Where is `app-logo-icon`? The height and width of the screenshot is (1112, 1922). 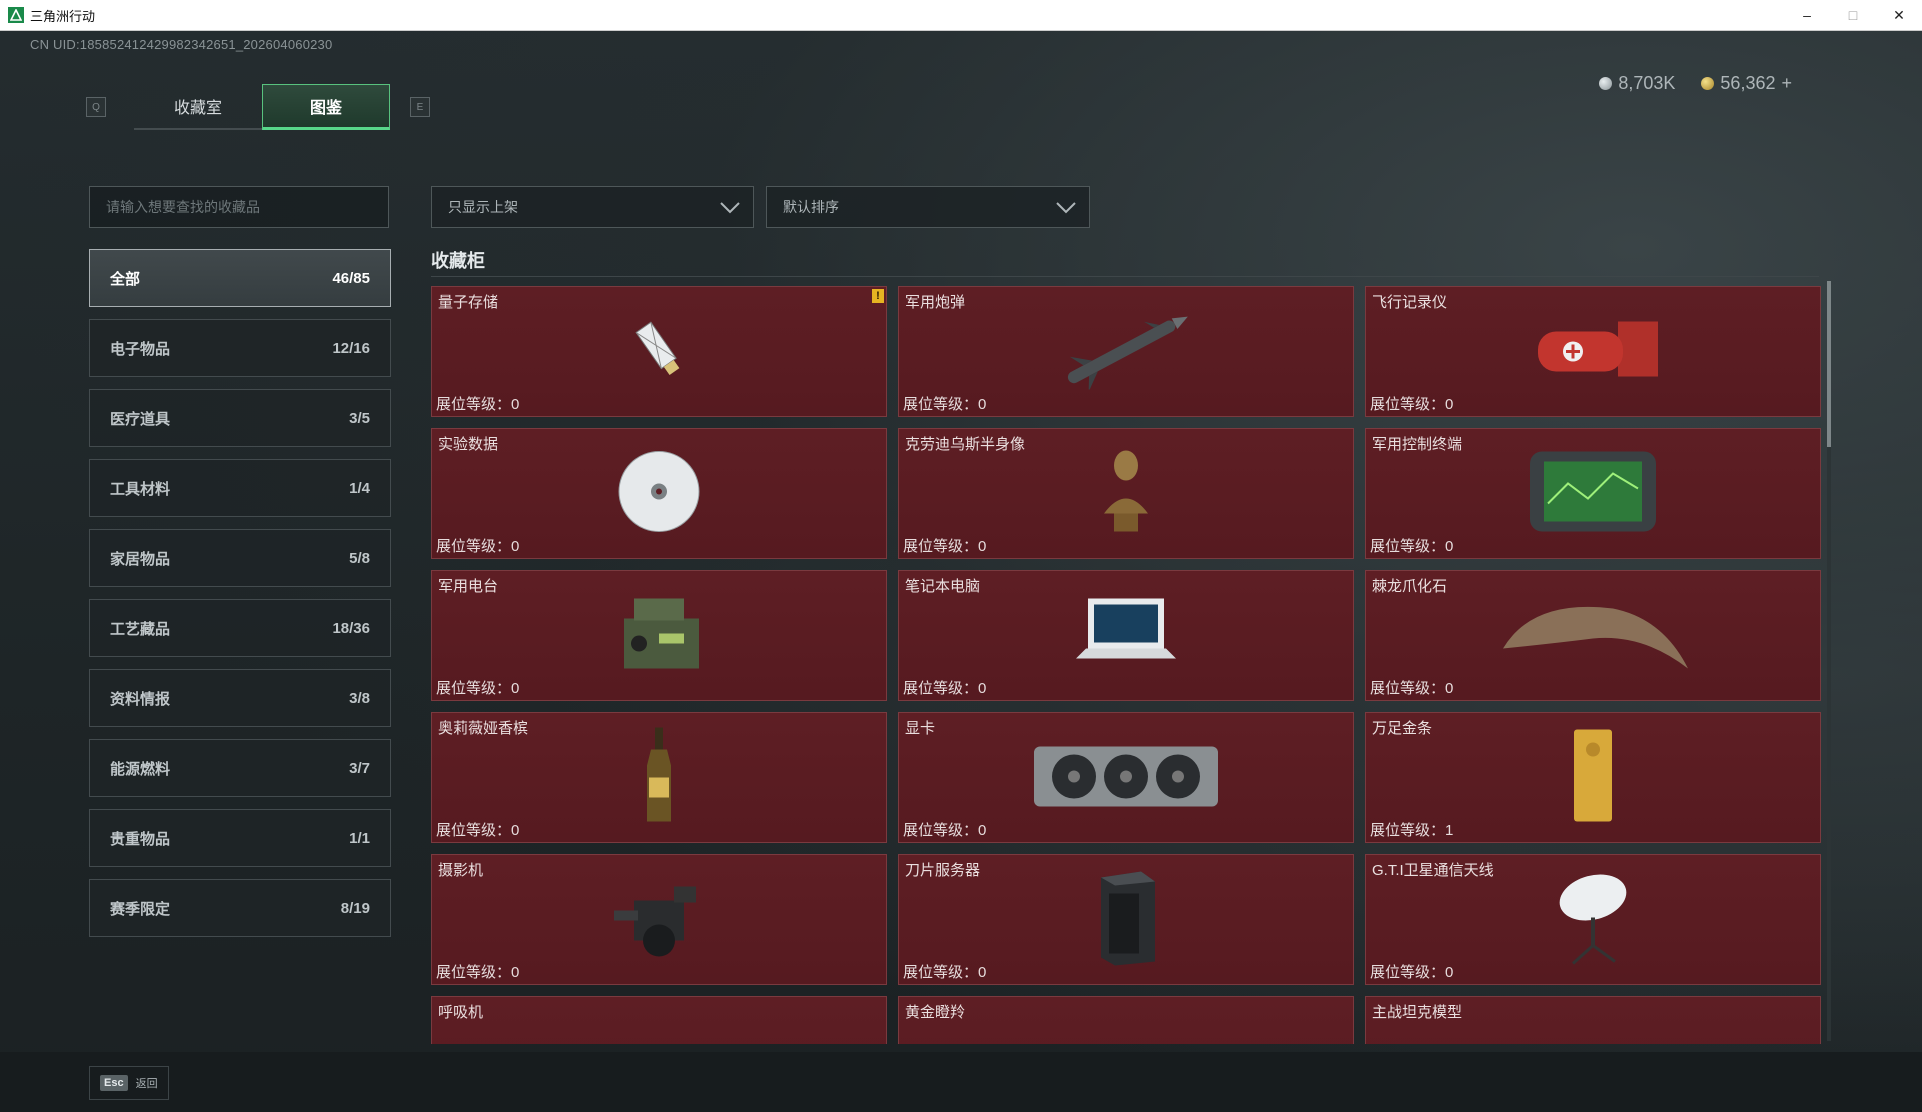 app-logo-icon is located at coordinates (16, 15).